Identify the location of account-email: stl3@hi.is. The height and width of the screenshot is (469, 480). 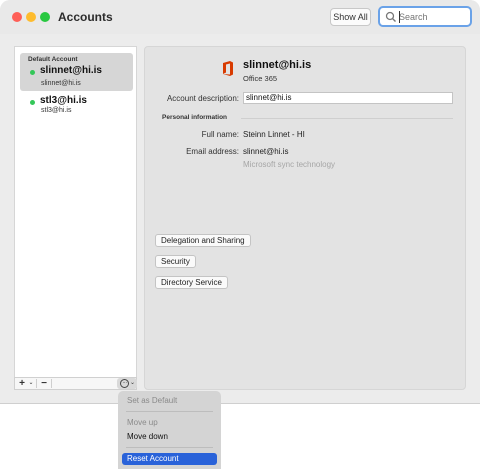
(56, 110).